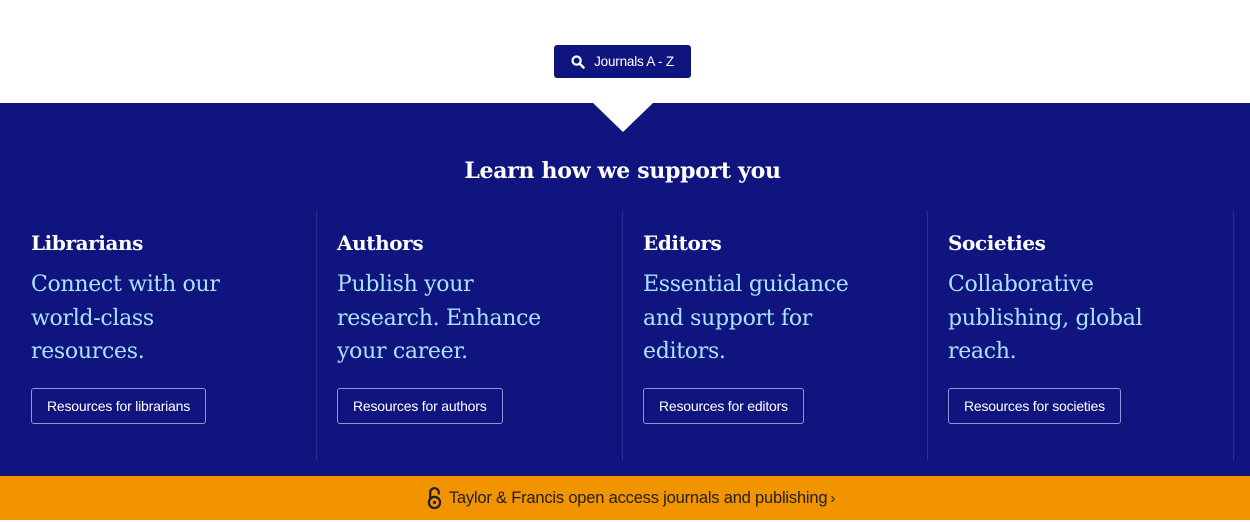  I want to click on column-title: Editors, so click(682, 243).